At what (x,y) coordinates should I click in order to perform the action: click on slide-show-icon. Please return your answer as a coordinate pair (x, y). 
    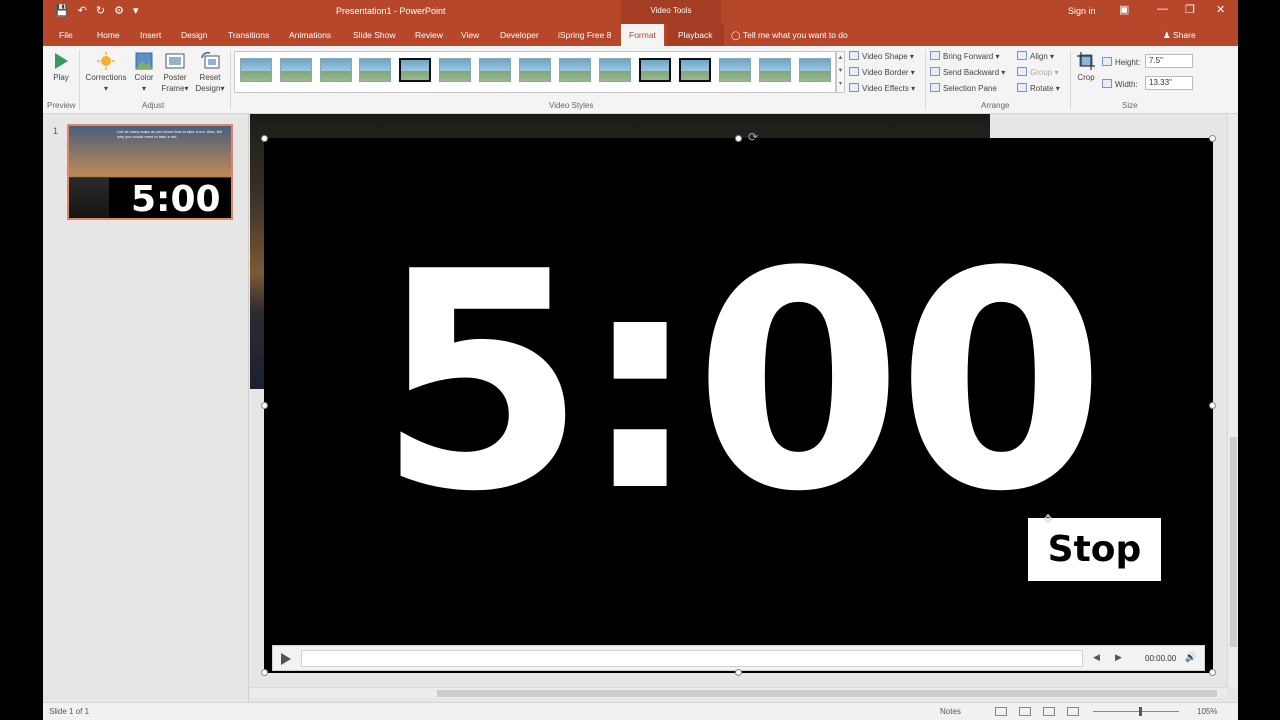
    Looking at the image, I should click on (1073, 711).